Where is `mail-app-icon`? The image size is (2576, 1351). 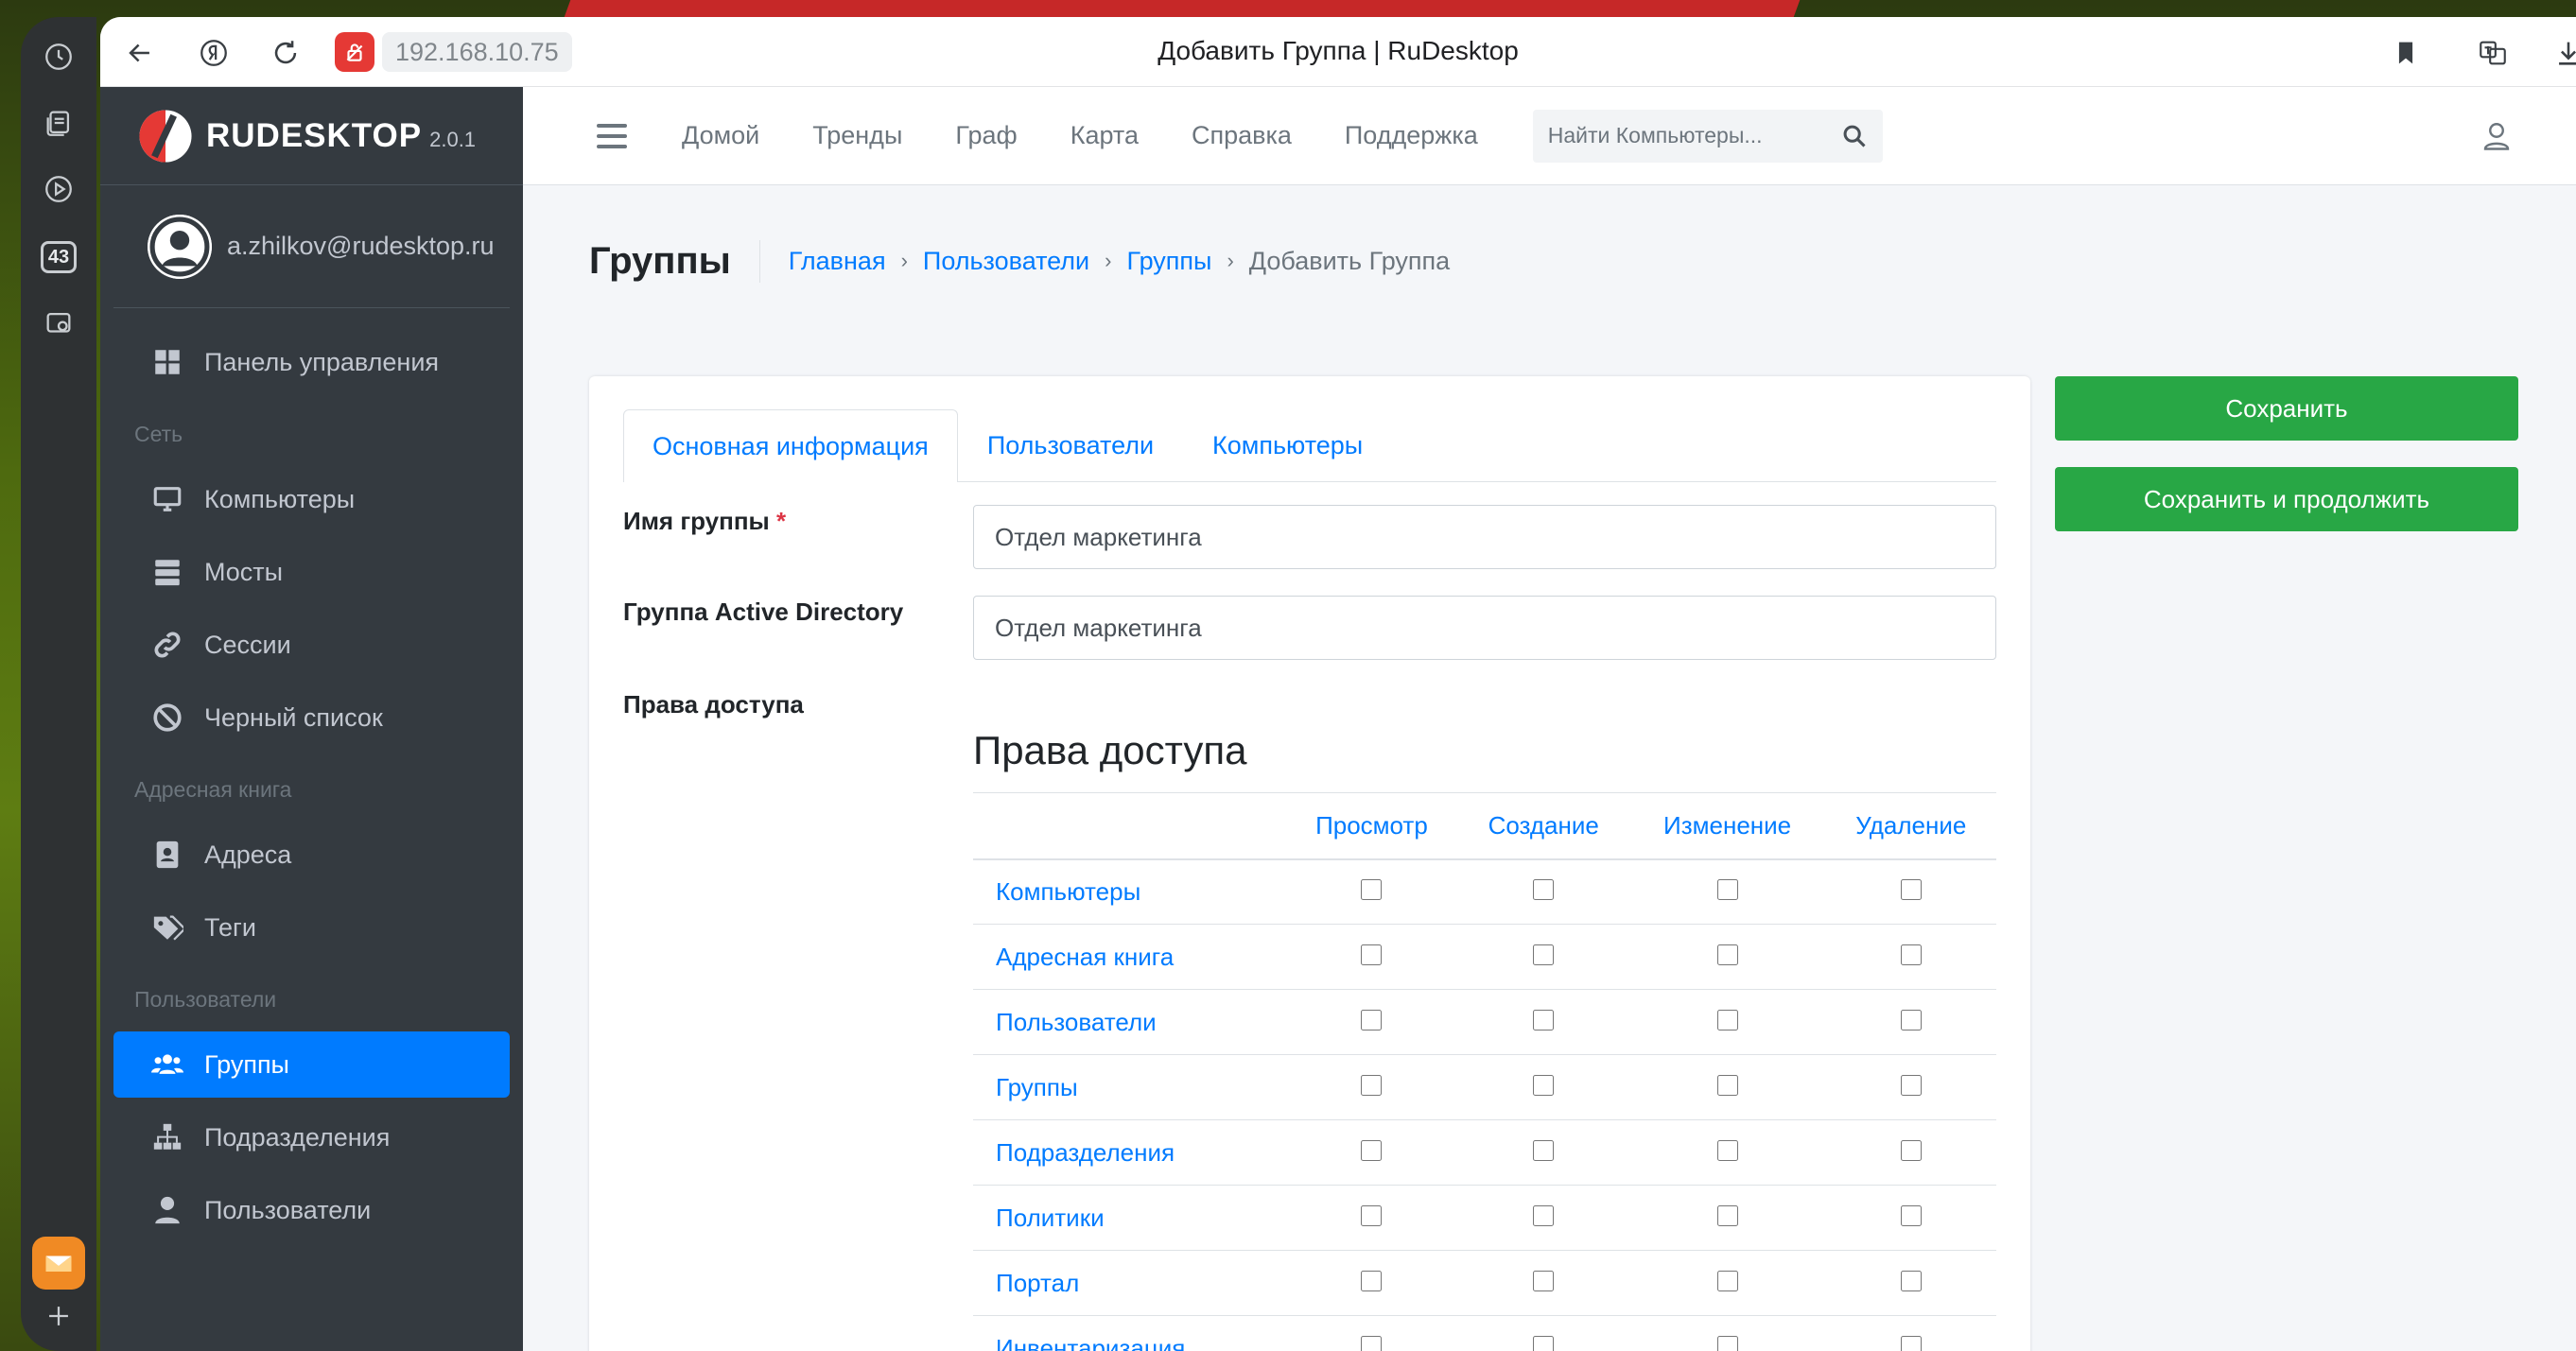 mail-app-icon is located at coordinates (58, 1263).